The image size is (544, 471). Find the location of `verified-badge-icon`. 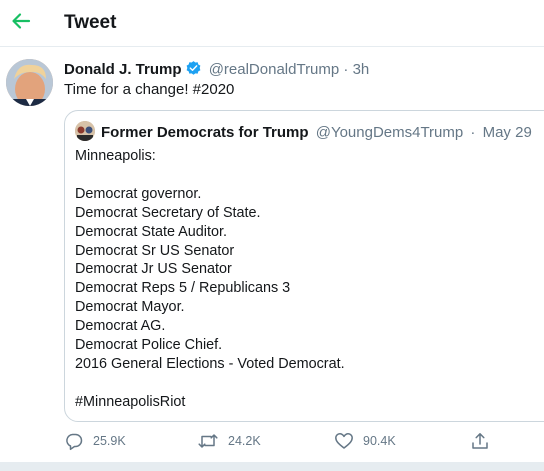

verified-badge-icon is located at coordinates (193, 68).